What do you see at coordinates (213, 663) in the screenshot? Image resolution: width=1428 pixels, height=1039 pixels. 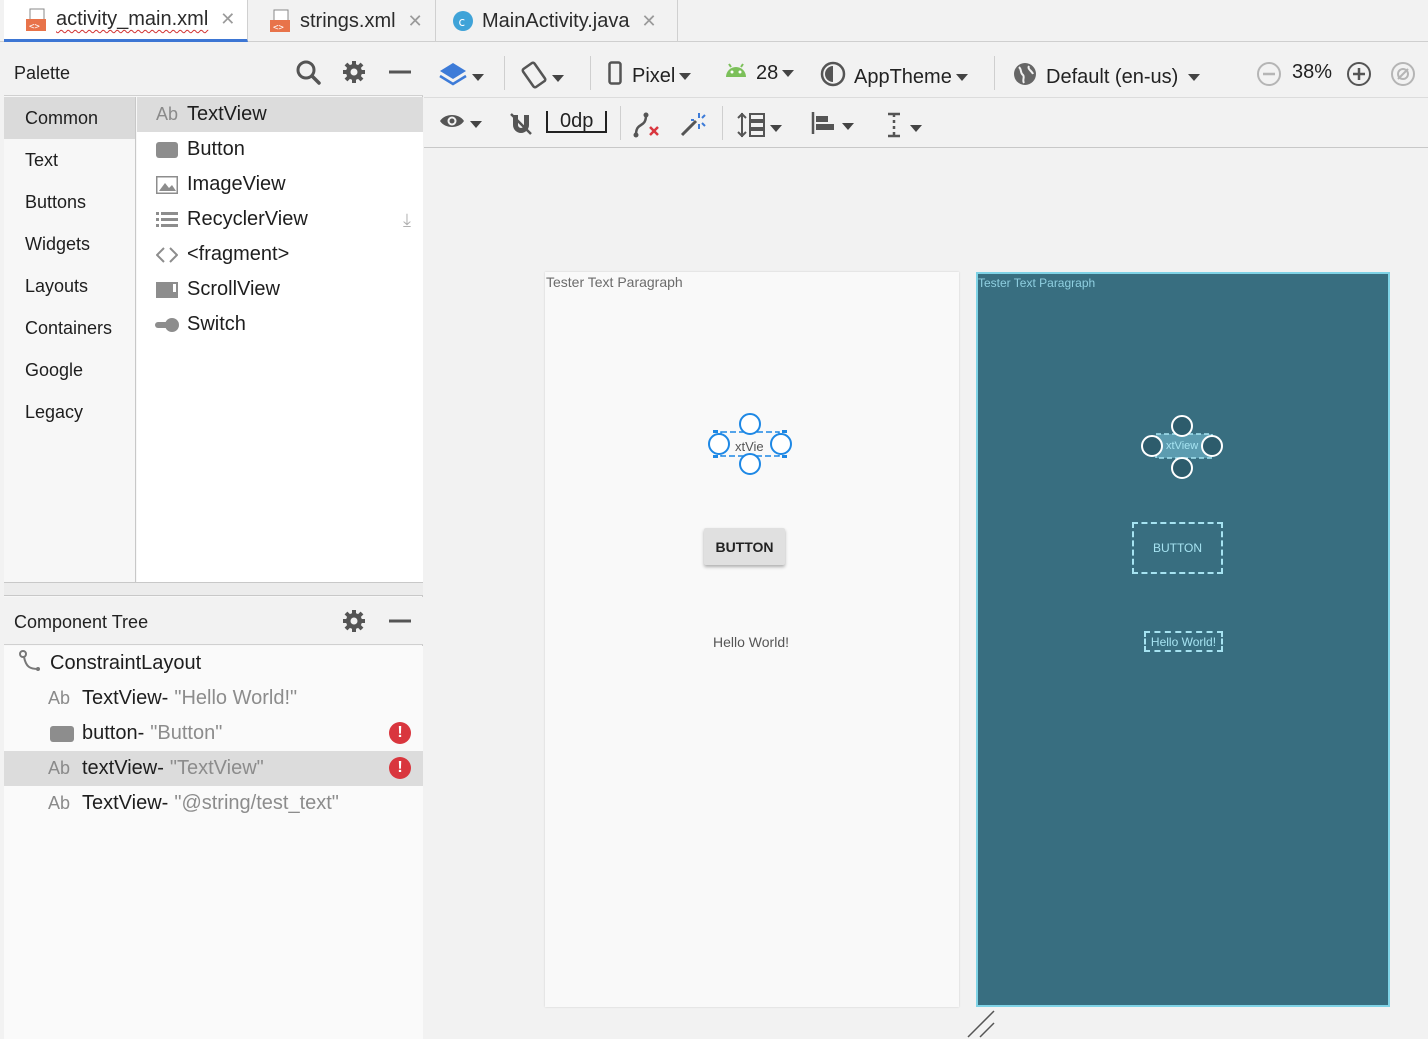 I see `tree-root-constraintlayout: ConstraintLayout` at bounding box center [213, 663].